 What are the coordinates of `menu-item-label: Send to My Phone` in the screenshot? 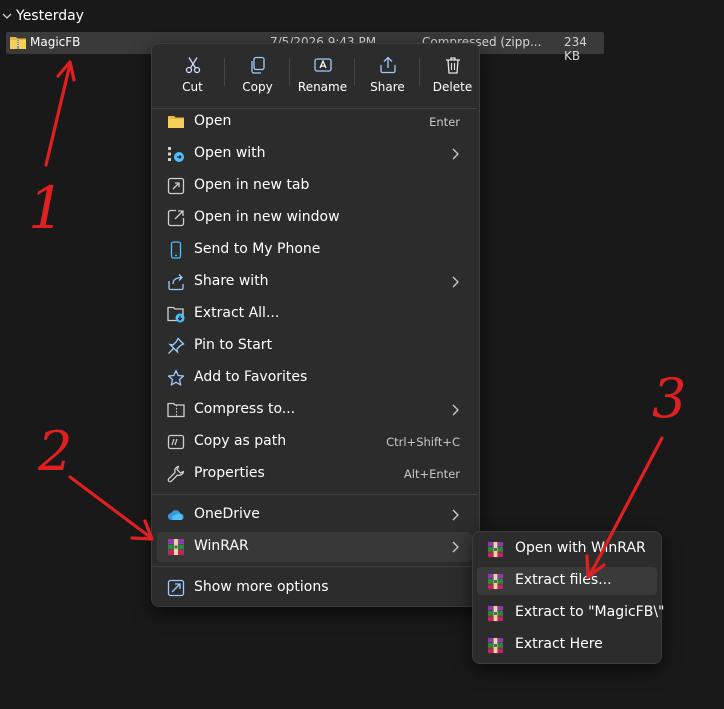 It's located at (257, 249).